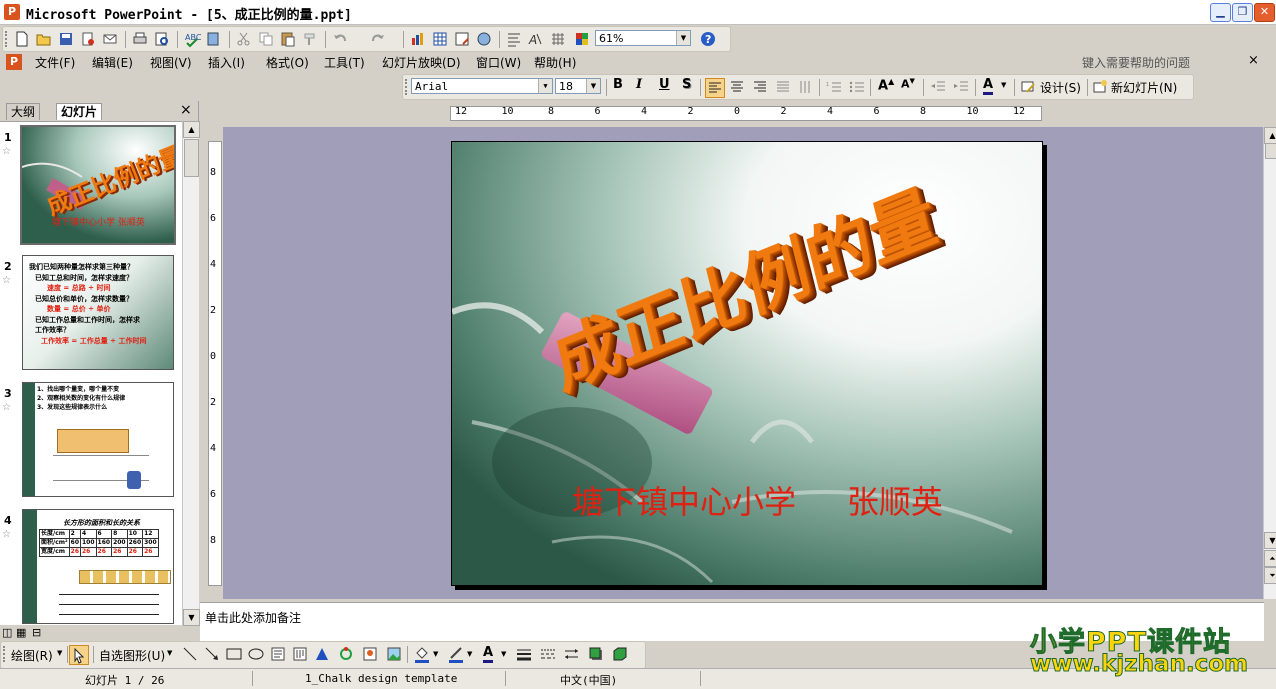 The width and height of the screenshot is (1276, 689). What do you see at coordinates (287, 62) in the screenshot?
I see `menu-format: 格式(O)` at bounding box center [287, 62].